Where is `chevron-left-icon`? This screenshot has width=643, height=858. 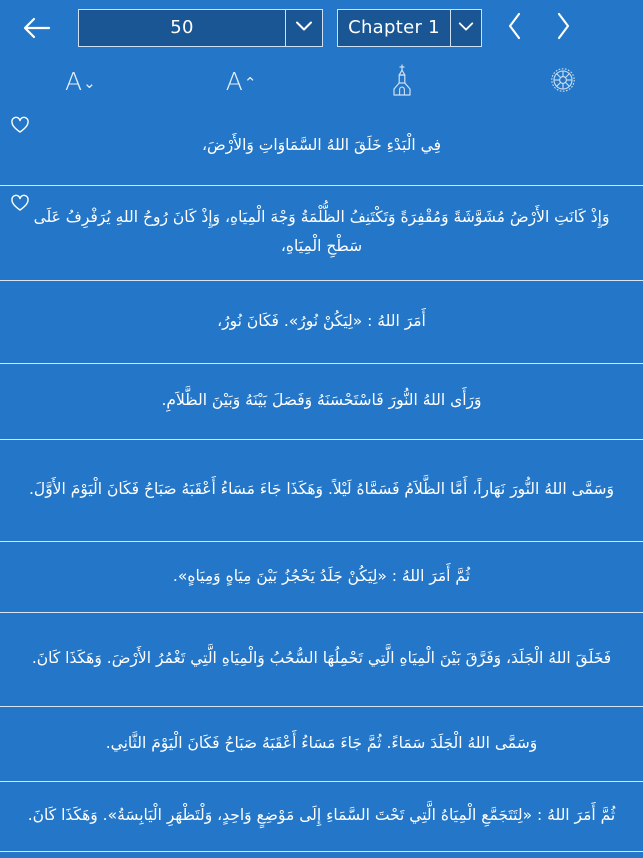 chevron-left-icon is located at coordinates (515, 28).